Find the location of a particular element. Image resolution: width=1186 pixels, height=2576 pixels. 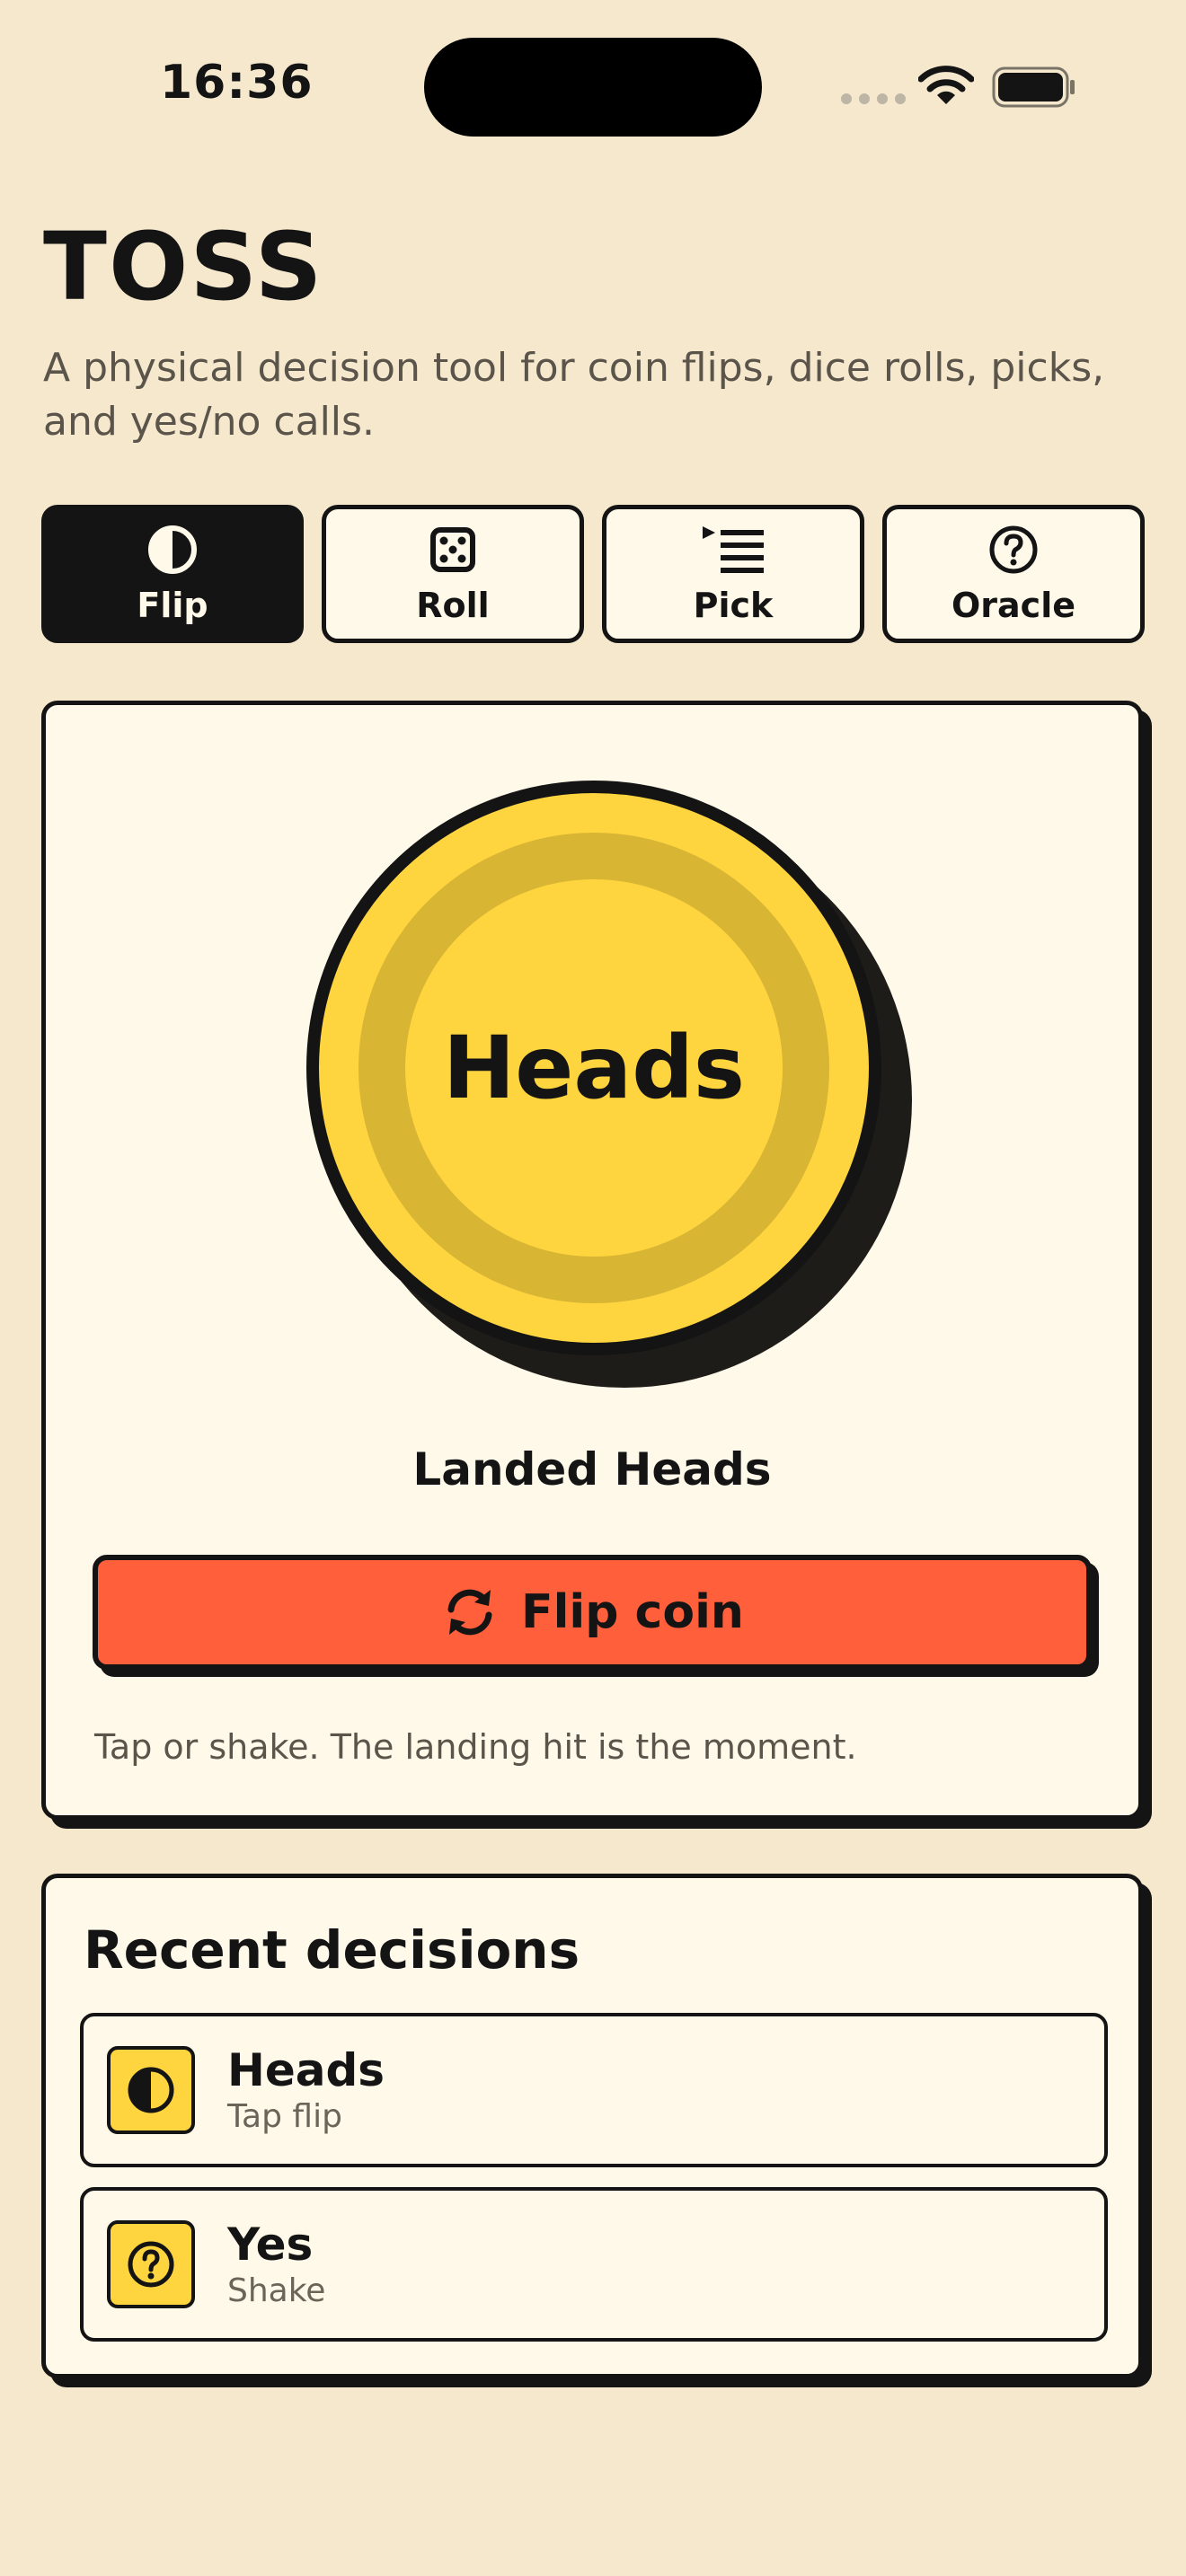

refresh-icon is located at coordinates (470, 1612).